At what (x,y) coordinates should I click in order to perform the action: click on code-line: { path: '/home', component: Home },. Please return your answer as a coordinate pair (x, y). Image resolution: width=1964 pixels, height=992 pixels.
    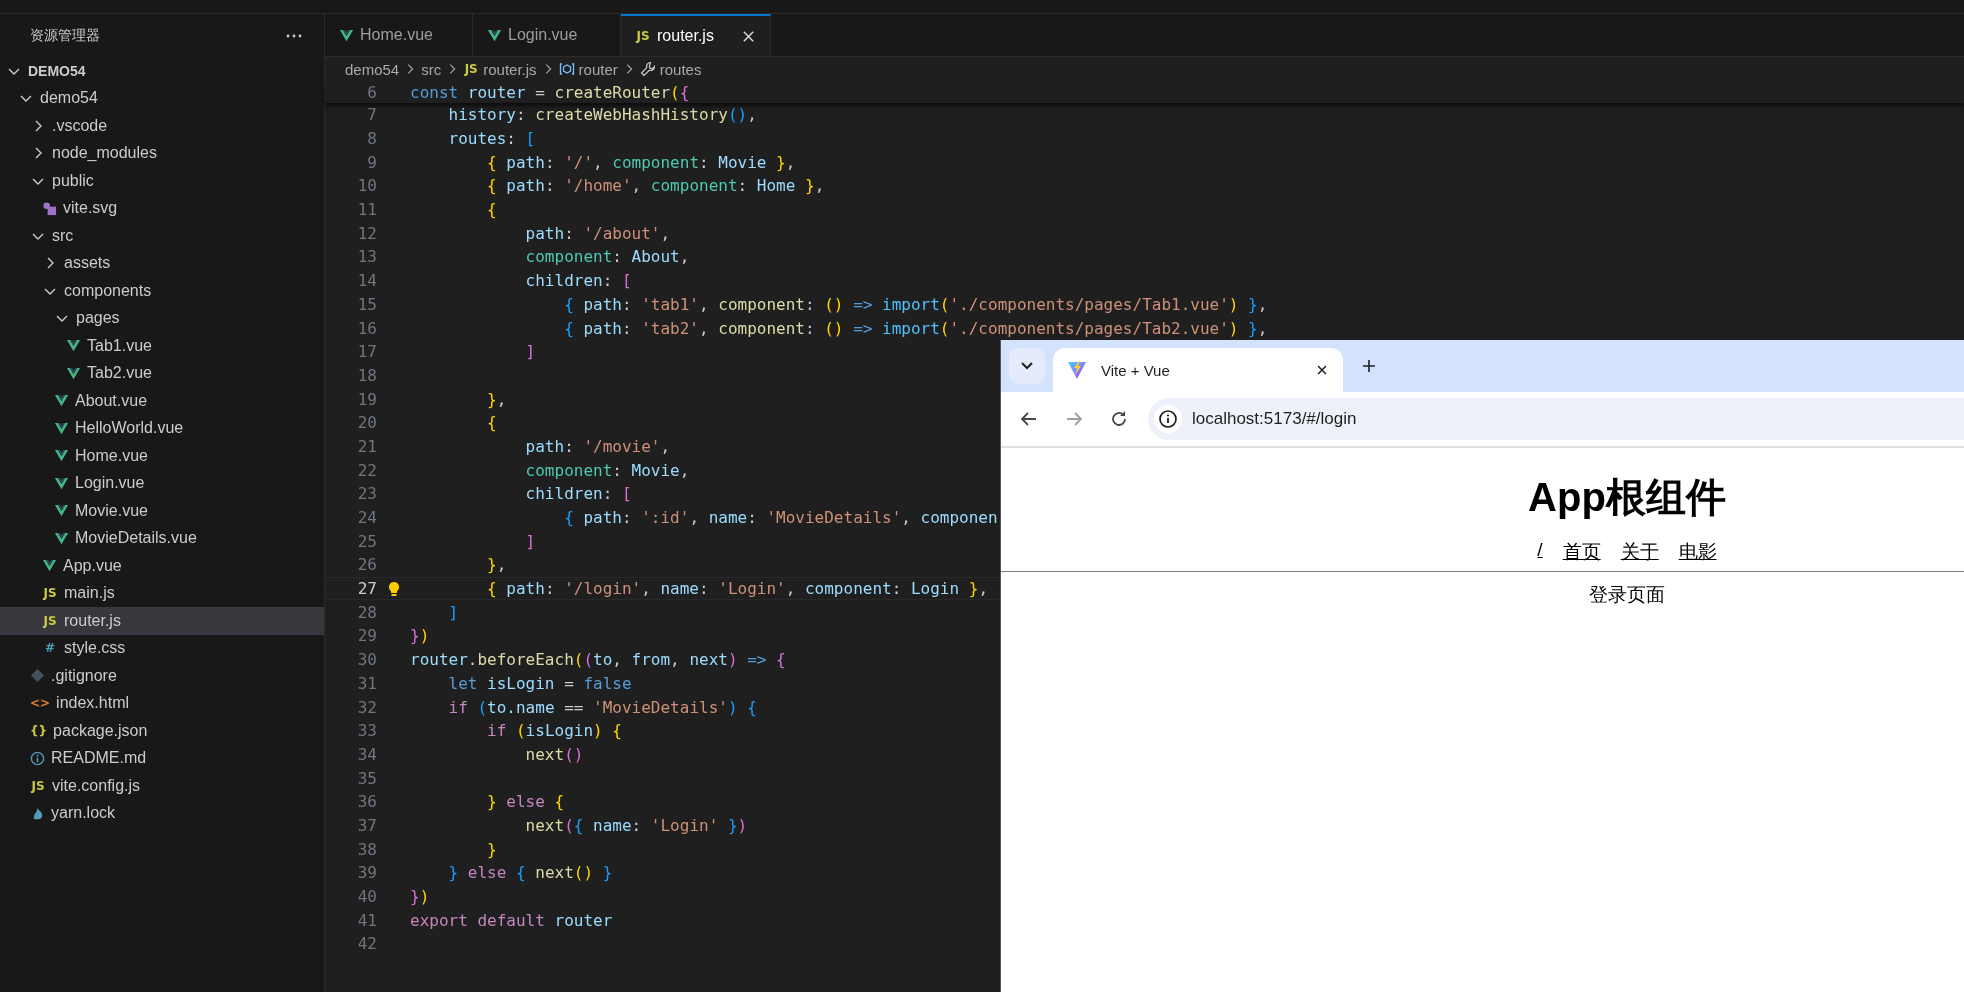
    Looking at the image, I should click on (655, 186).